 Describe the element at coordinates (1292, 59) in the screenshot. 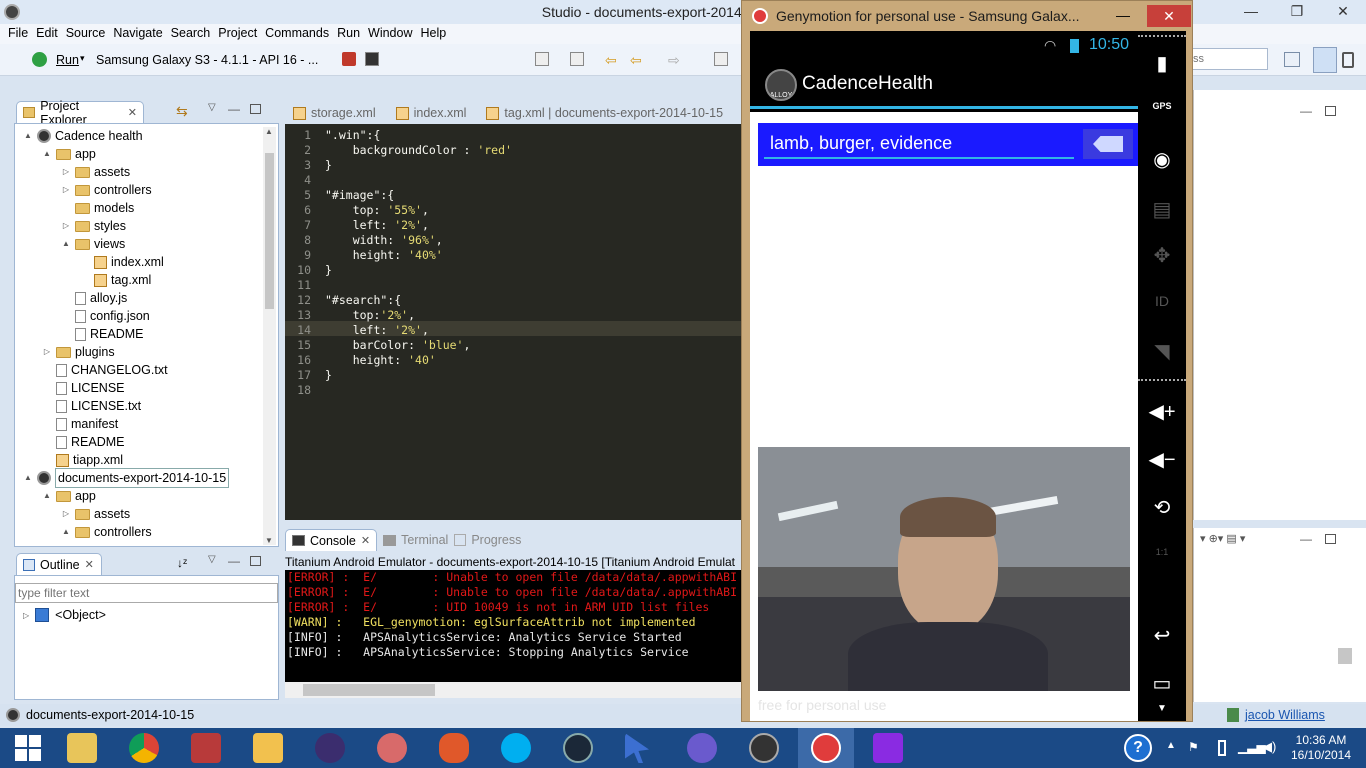

I see `perspective-icon` at that location.